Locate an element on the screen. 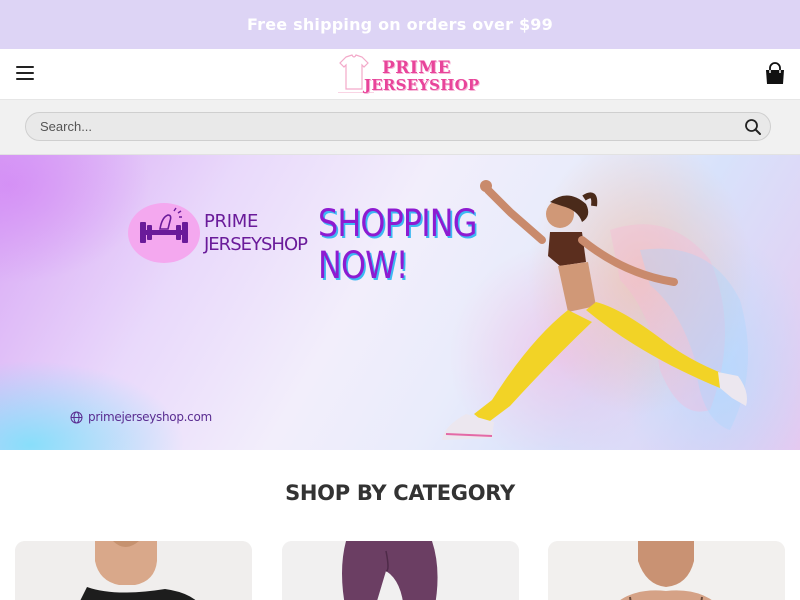 The image size is (800, 600). category-card-bras is located at coordinates (666, 570).